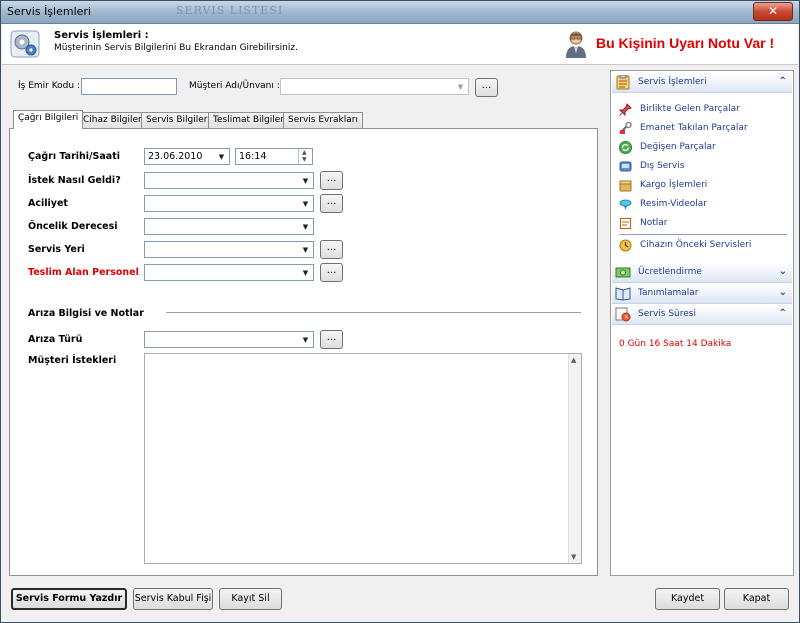 The height and width of the screenshot is (623, 800). I want to click on person-warning-icon, so click(576, 44).